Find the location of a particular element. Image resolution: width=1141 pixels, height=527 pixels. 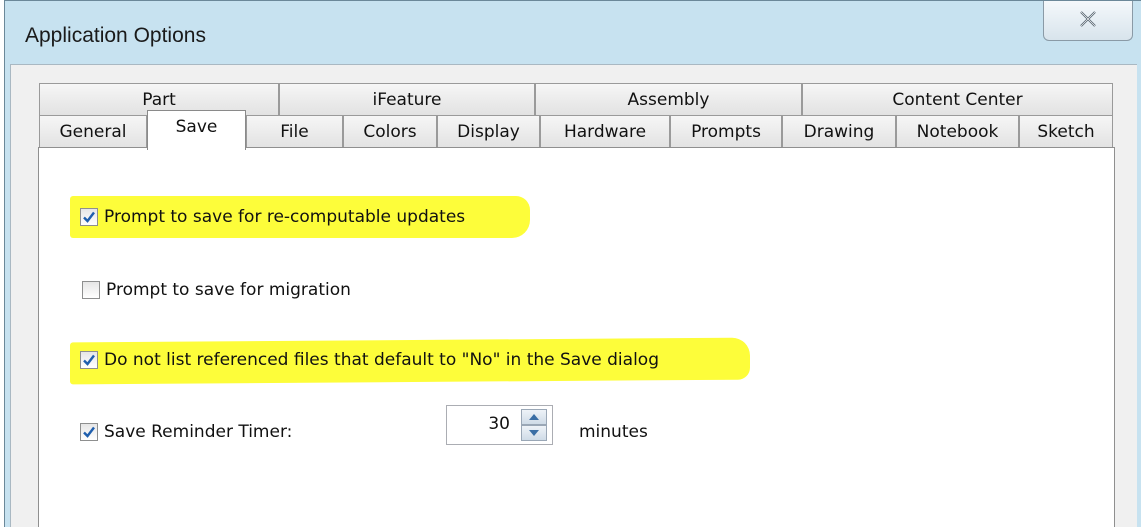

migration-checkbox is located at coordinates (91, 290).